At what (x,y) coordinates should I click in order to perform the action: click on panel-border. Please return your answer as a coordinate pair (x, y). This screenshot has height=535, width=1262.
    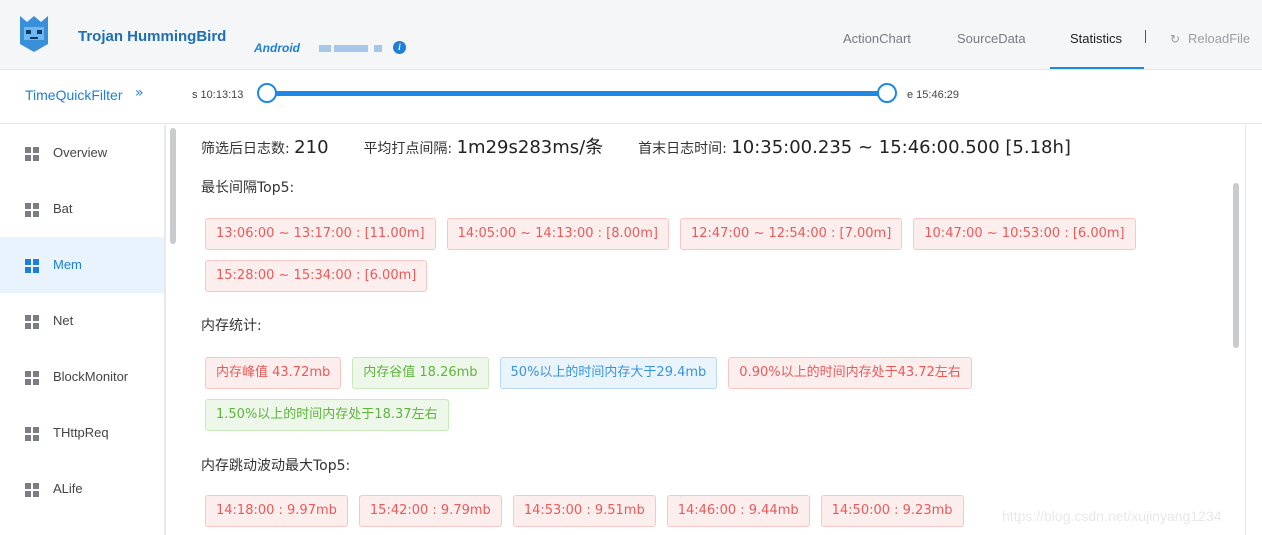
    Looking at the image, I should click on (1245, 330).